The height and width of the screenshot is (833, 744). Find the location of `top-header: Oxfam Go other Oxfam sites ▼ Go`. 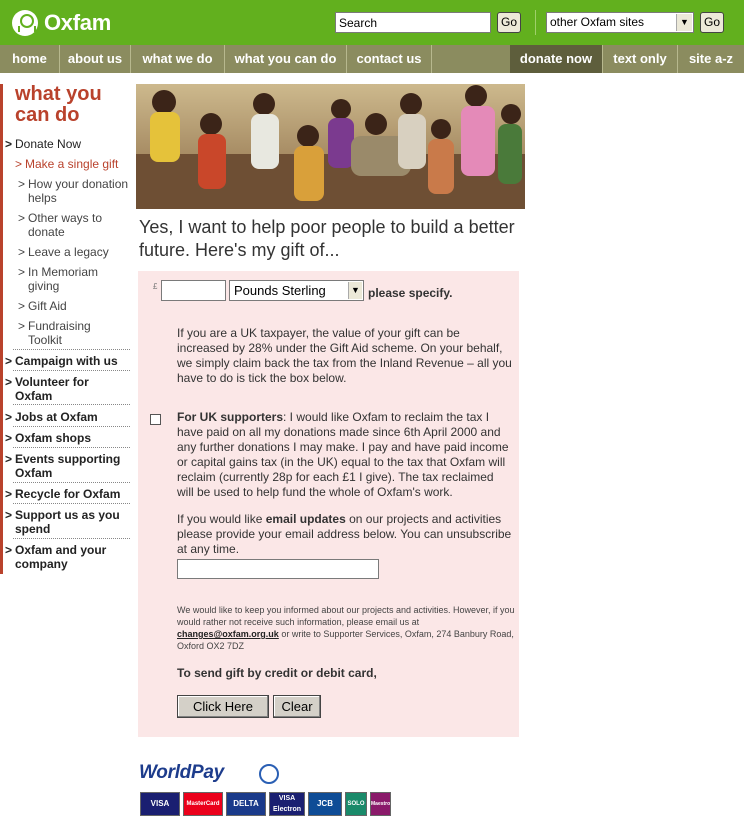

top-header: Oxfam Go other Oxfam sites ▼ Go is located at coordinates (372, 22).